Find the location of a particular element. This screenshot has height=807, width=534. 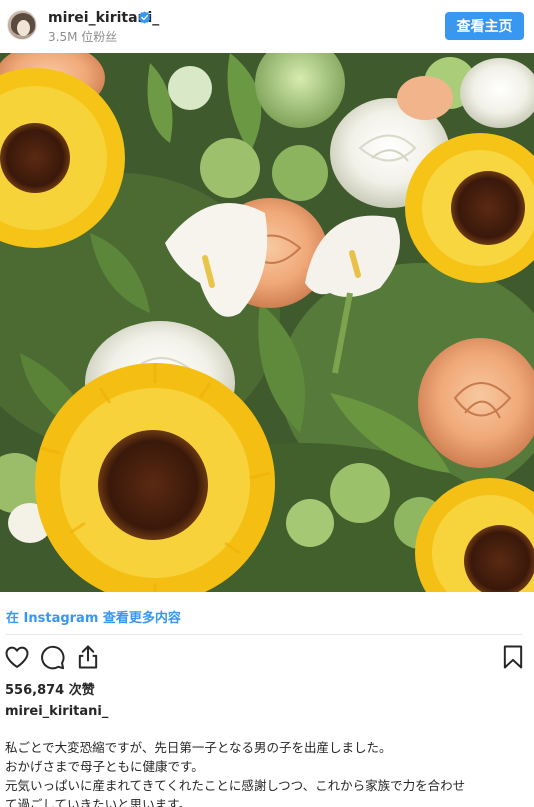

action-bar is located at coordinates (267, 658).